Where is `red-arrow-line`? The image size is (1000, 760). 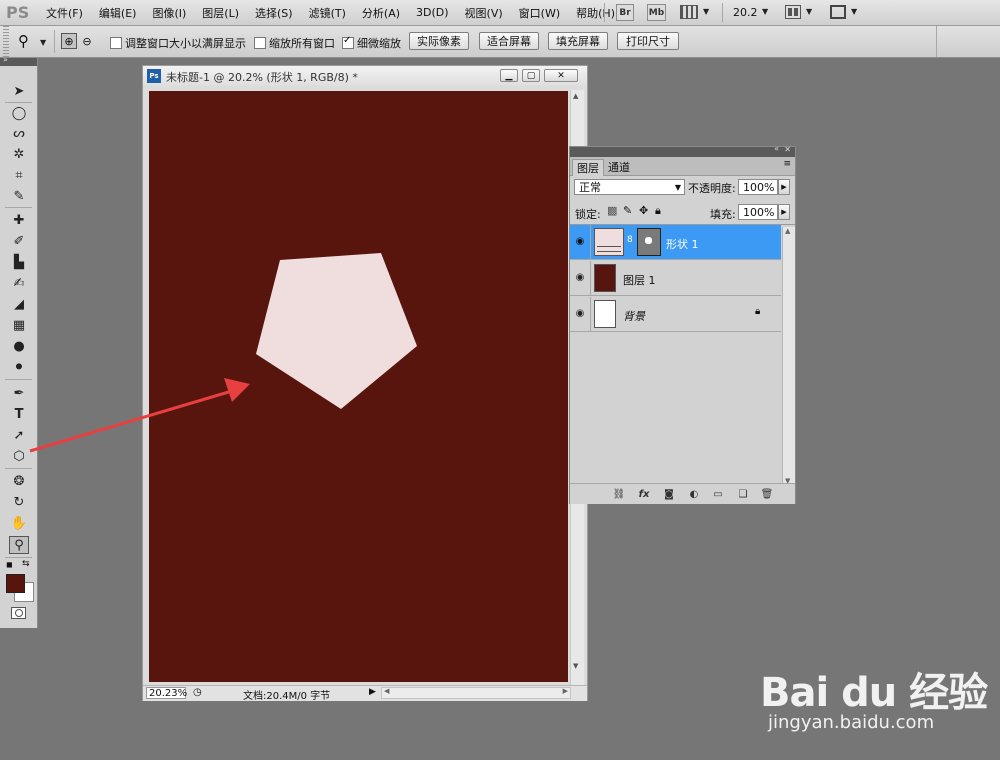
red-arrow-line is located at coordinates (131, 421).